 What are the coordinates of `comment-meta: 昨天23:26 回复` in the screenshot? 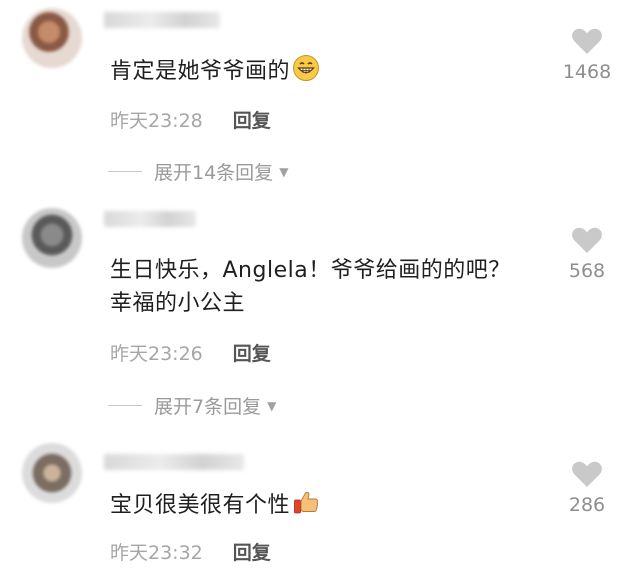 It's located at (190, 352).